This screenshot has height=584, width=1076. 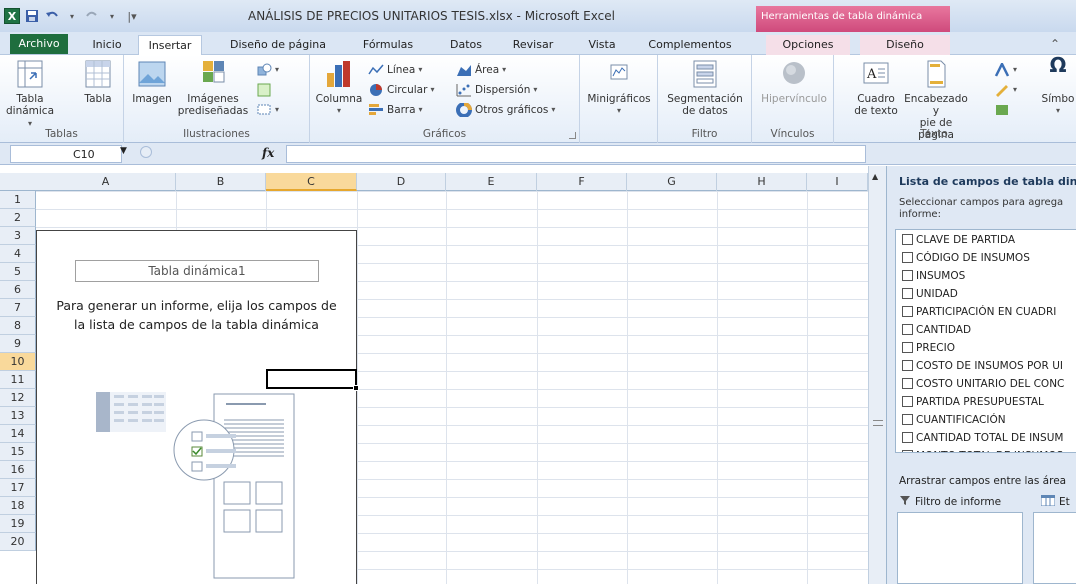 What do you see at coordinates (983, 383) in the screenshot?
I see `field-item: COSTO UNITARIO DEL CONC` at bounding box center [983, 383].